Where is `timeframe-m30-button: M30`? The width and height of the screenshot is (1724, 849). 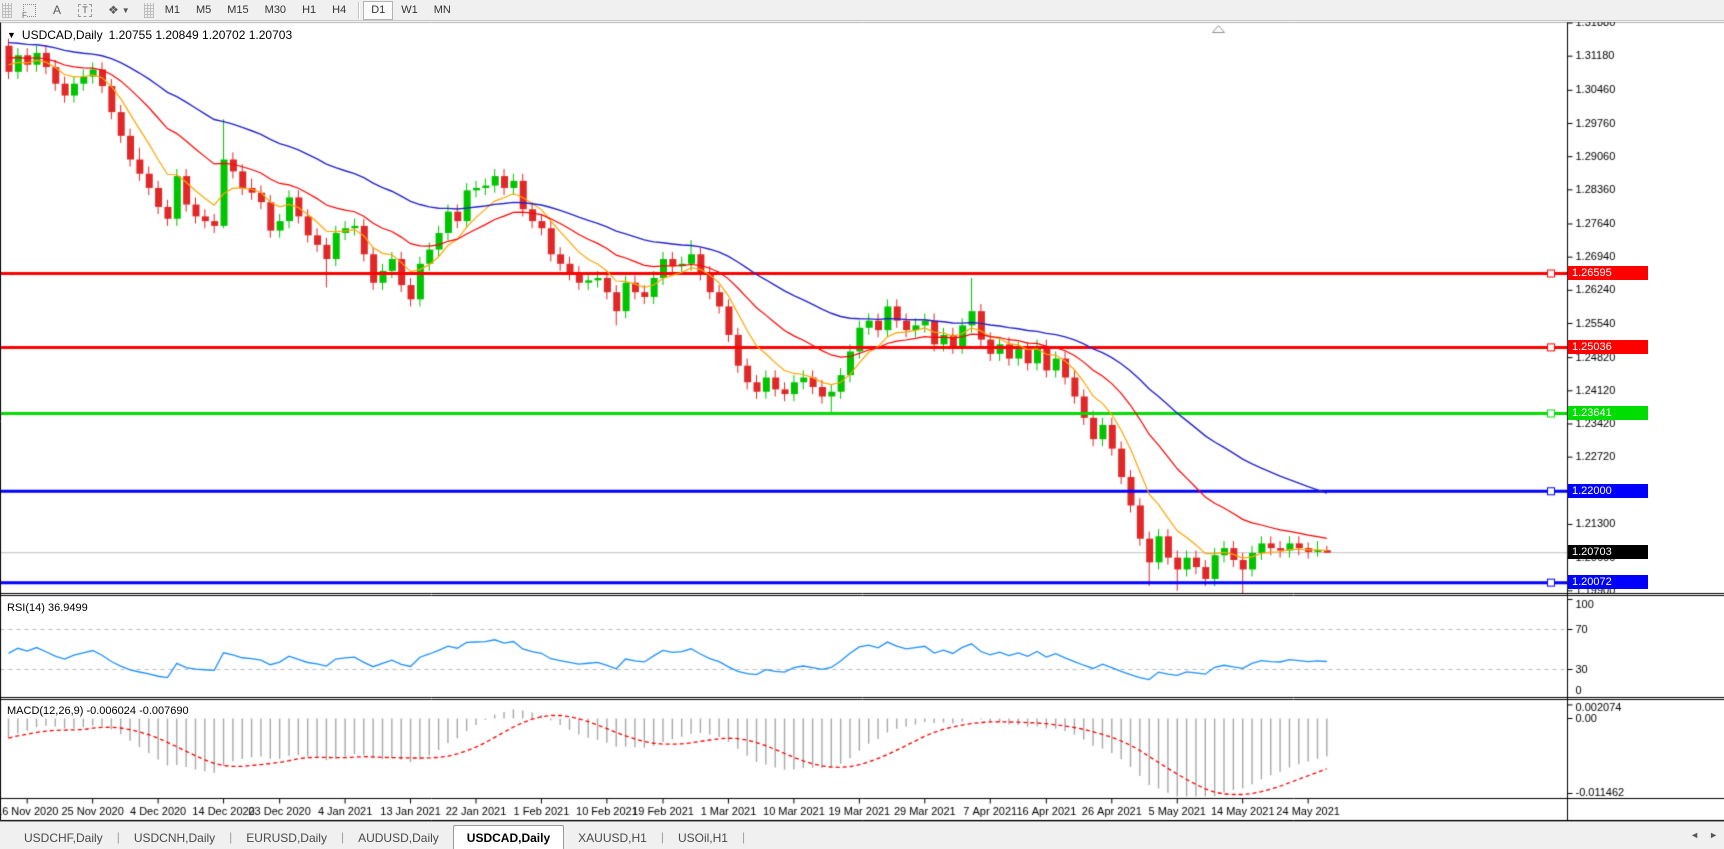
timeframe-m30-button: M30 is located at coordinates (275, 10).